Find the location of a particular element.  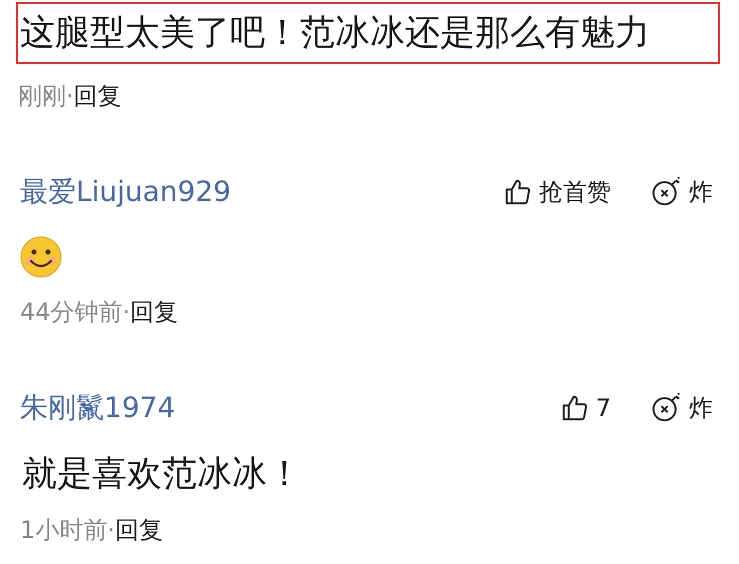

username: 最爱Liujuan929 is located at coordinates (125, 192).